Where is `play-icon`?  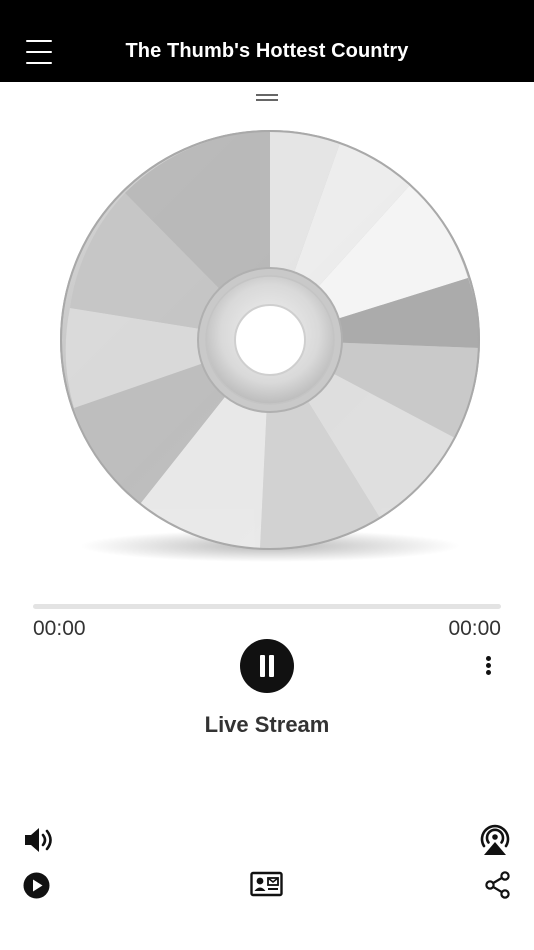 play-icon is located at coordinates (36, 885).